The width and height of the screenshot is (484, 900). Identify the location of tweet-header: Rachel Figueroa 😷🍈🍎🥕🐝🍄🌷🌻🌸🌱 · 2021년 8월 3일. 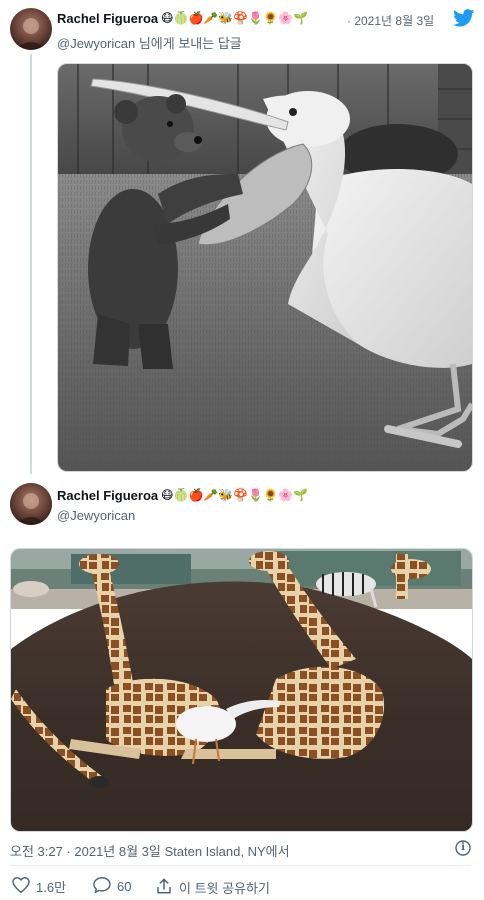
(267, 20).